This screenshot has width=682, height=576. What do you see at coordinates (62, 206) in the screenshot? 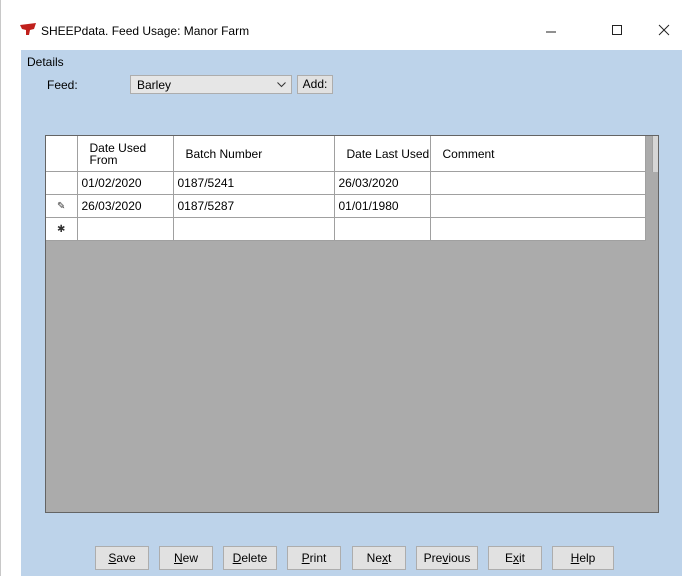
I see `edit-pencil-icon: ✎` at bounding box center [62, 206].